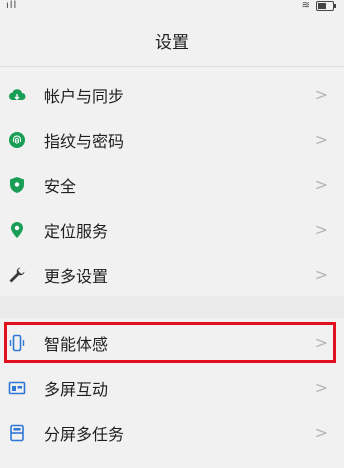 This screenshot has height=468, width=344. Describe the element at coordinates (172, 342) in the screenshot. I see `settings-item-smart-motion: 智能体感 >` at that location.